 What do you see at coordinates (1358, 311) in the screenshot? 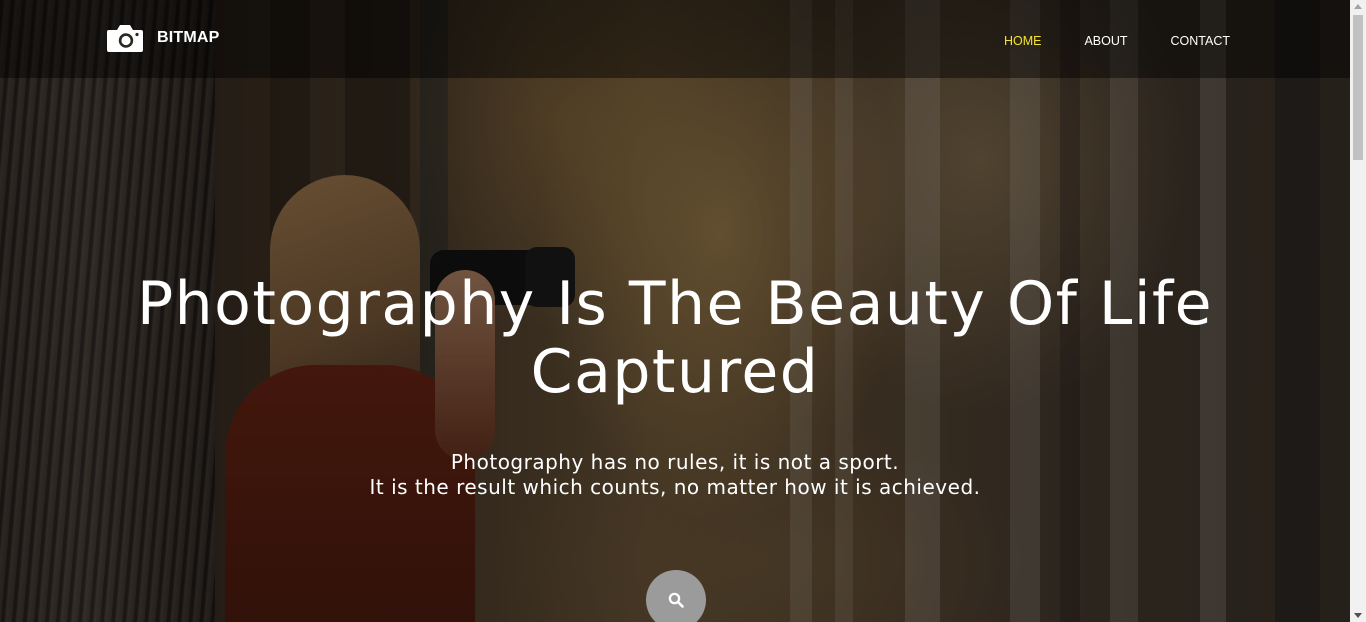
I see `page-scrollbar` at bounding box center [1358, 311].